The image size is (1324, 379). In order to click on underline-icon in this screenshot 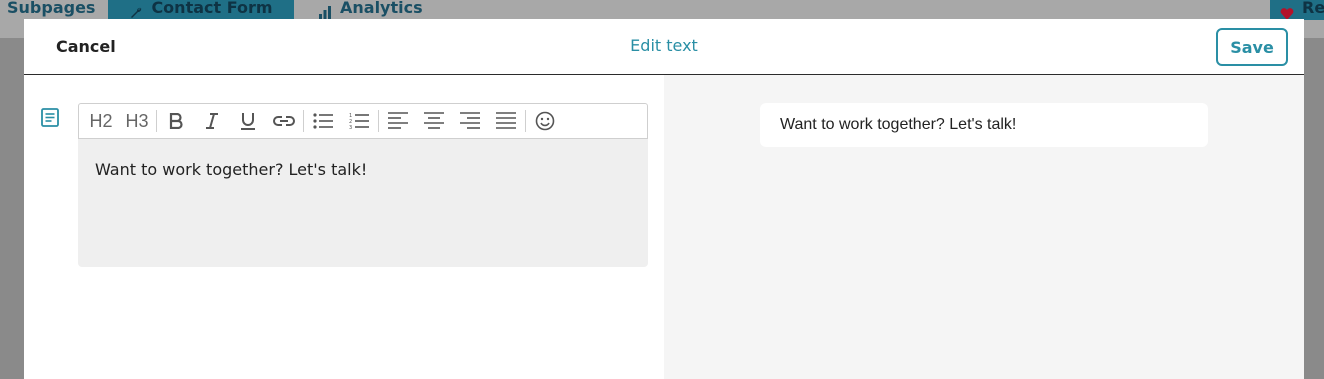, I will do `click(248, 121)`.